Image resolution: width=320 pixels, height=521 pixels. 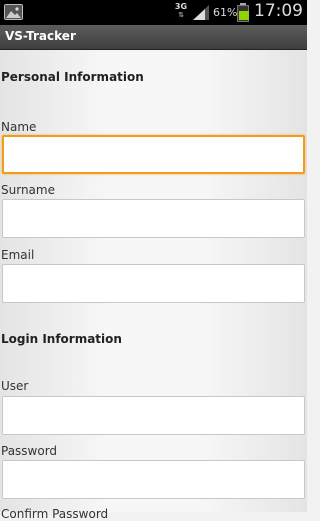 What do you see at coordinates (201, 12) in the screenshot?
I see `signal-icon` at bounding box center [201, 12].